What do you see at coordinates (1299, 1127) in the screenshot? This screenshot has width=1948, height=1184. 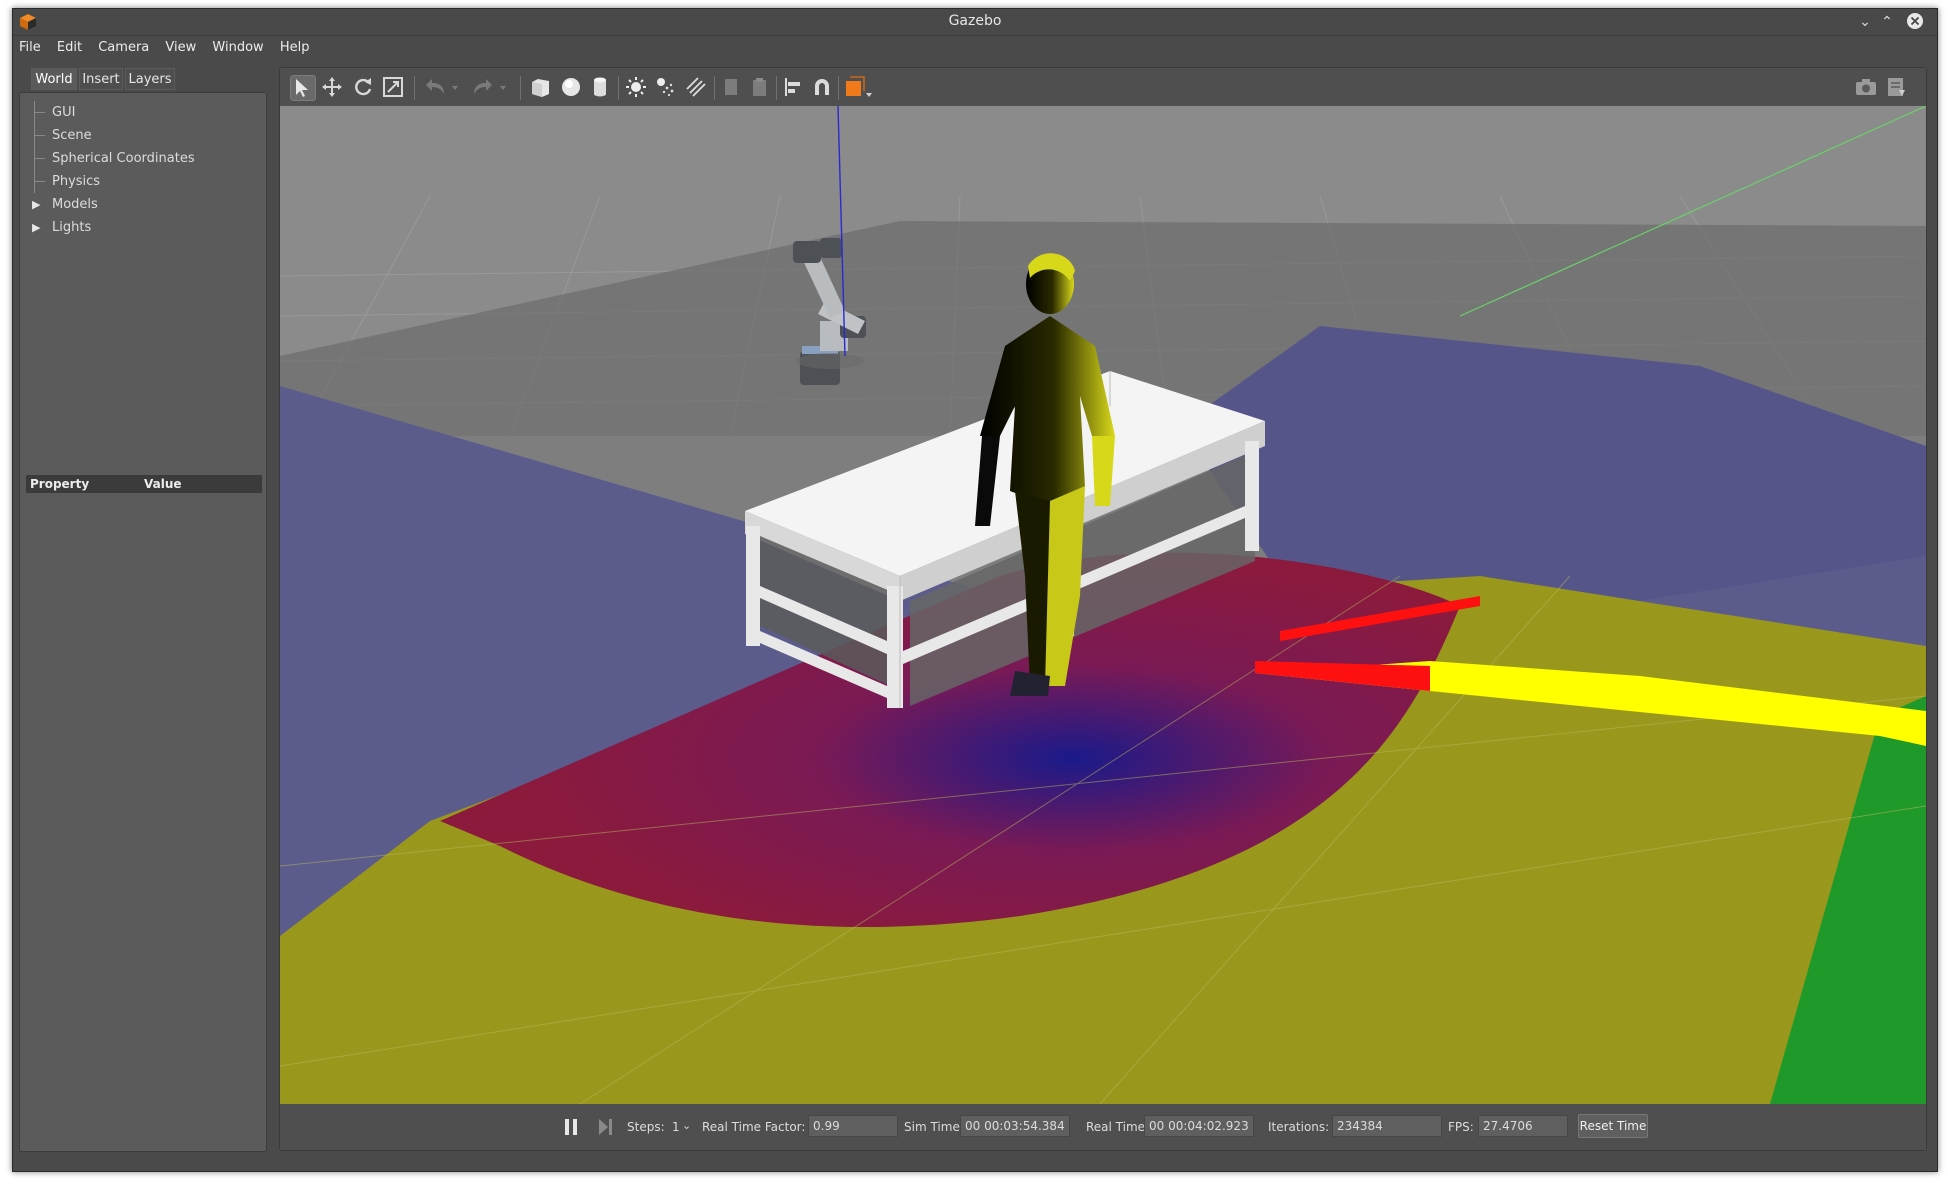 I see `iterations-label: Iterations:` at bounding box center [1299, 1127].